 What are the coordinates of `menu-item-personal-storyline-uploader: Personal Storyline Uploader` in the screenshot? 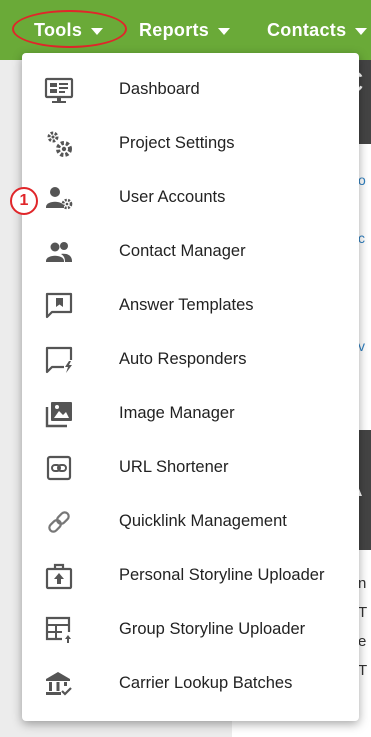 It's located at (190, 576).